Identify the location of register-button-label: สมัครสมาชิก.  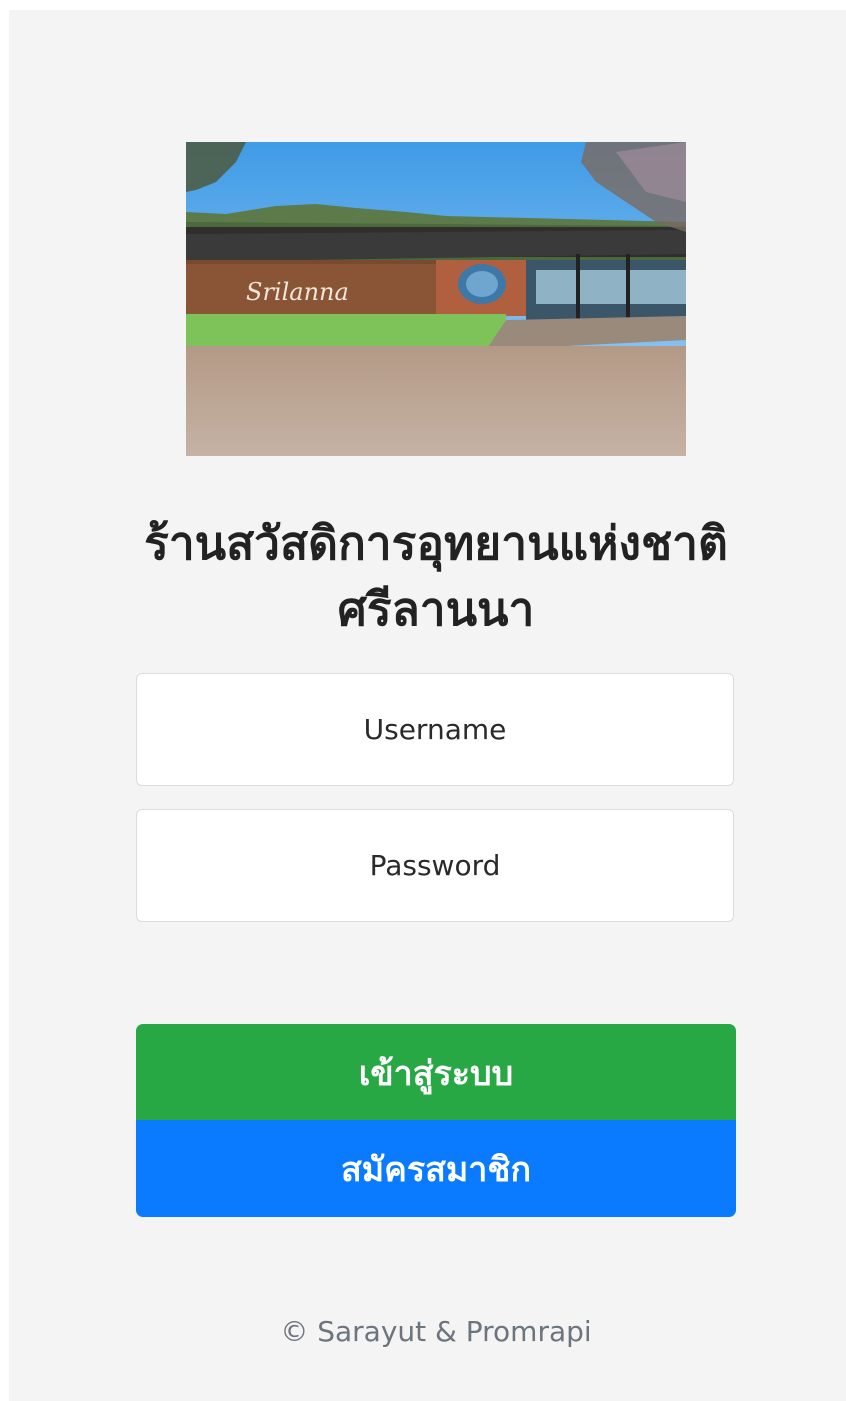
(436, 1169).